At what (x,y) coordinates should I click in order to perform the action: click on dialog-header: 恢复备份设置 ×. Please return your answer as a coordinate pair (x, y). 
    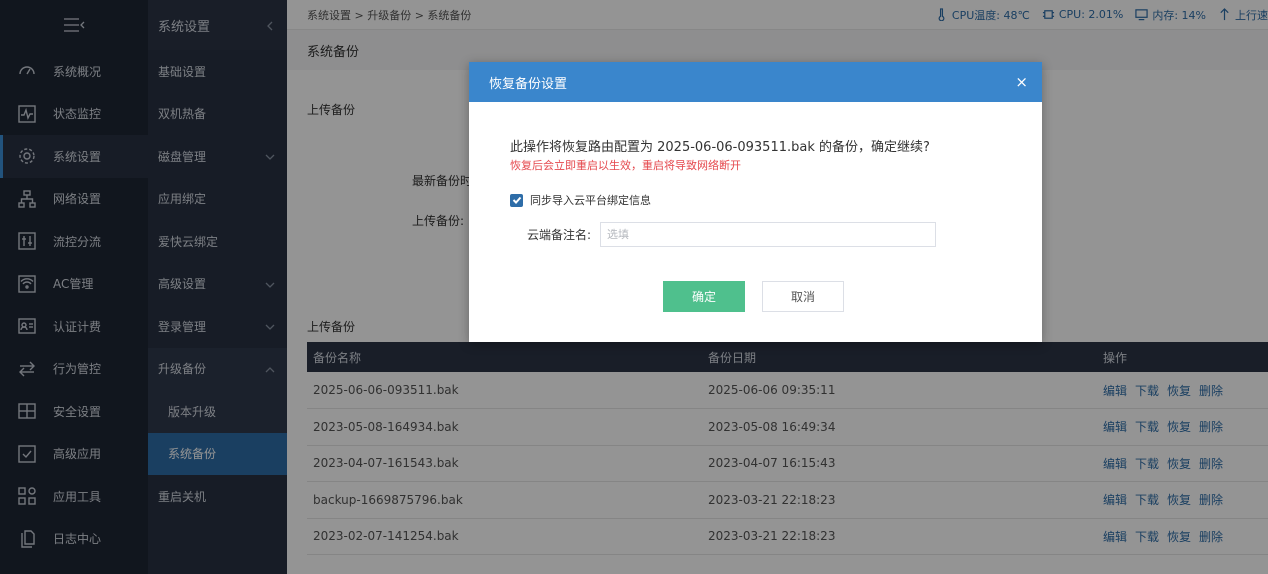
    Looking at the image, I should click on (755, 82).